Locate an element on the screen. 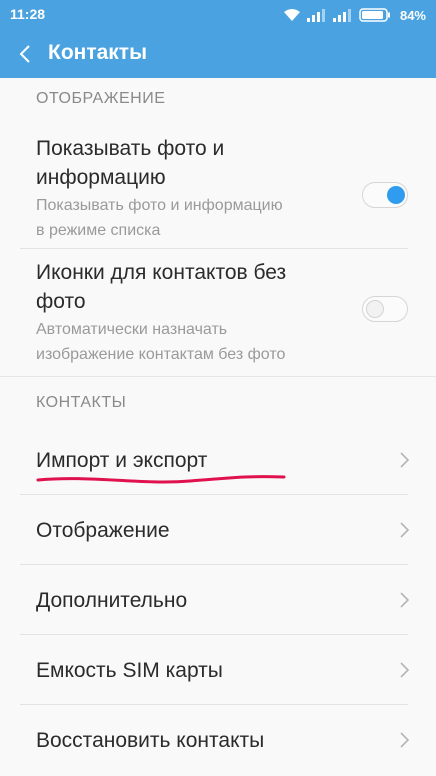  menu-item-label: Отображение is located at coordinates (103, 530).